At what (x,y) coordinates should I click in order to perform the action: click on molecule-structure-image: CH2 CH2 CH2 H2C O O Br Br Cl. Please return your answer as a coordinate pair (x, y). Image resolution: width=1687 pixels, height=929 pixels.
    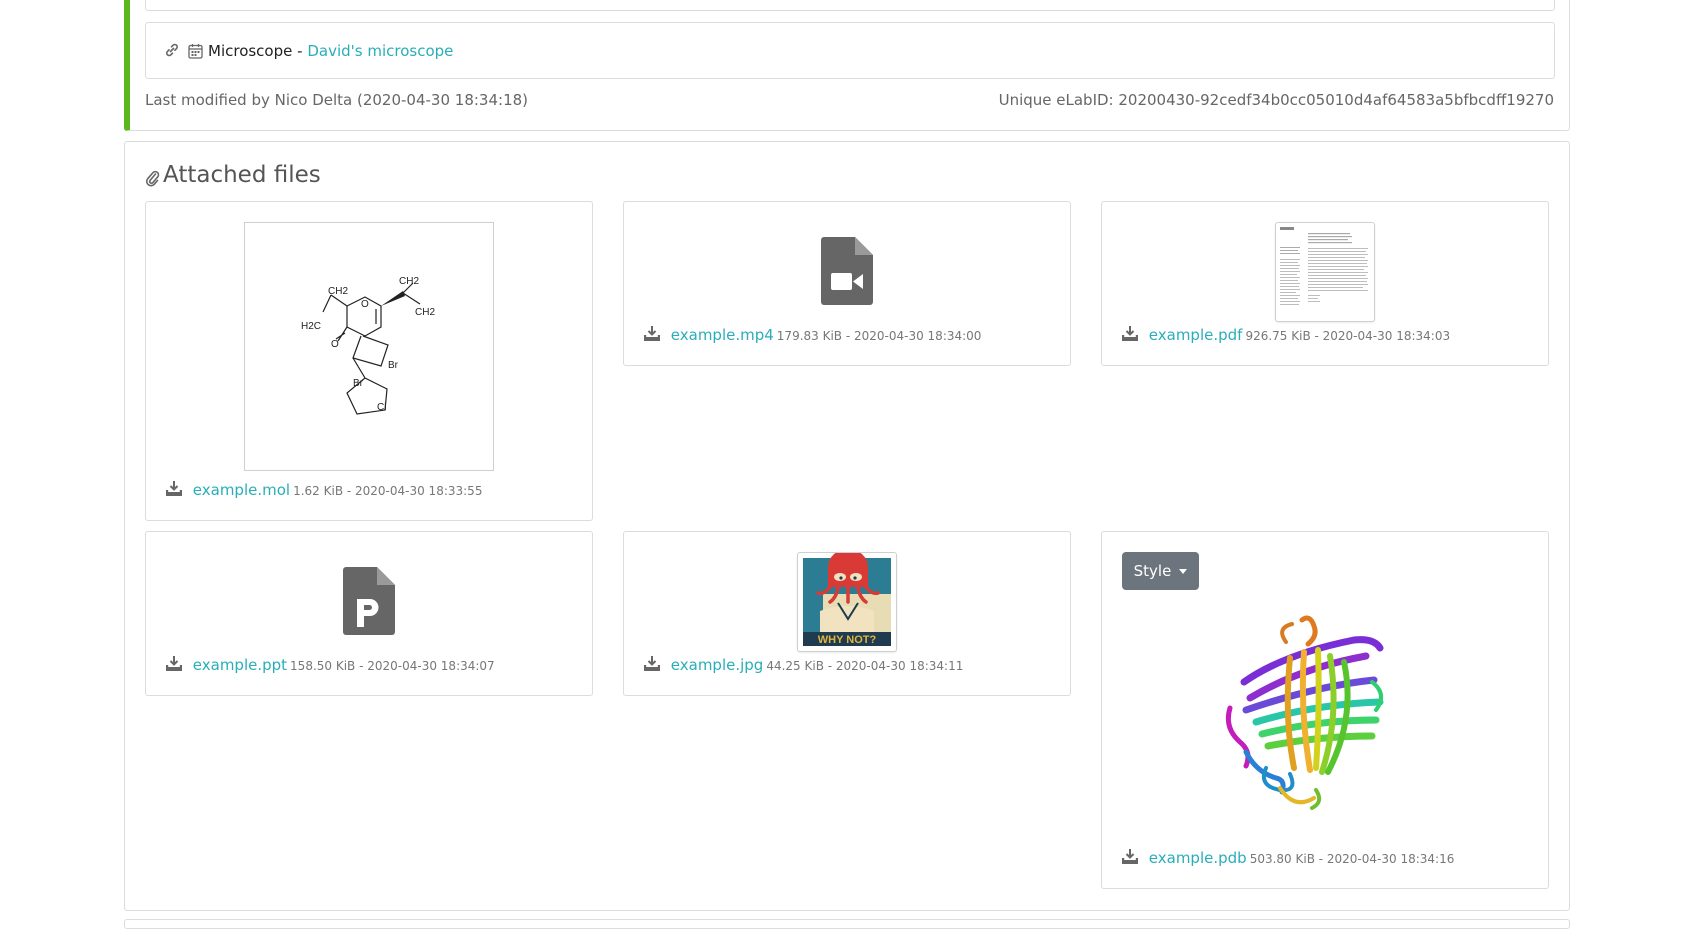
    Looking at the image, I should click on (368, 345).